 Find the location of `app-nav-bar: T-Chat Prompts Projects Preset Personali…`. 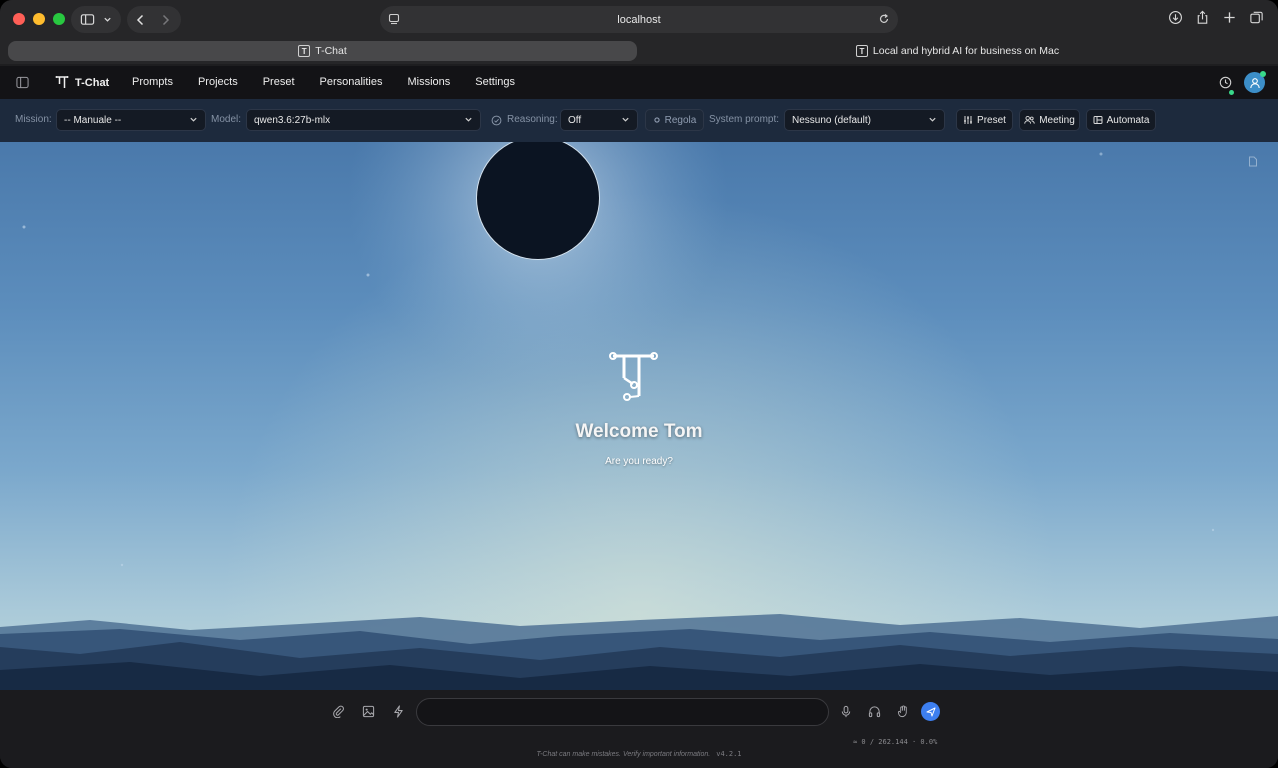

app-nav-bar: T-Chat Prompts Projects Preset Personali… is located at coordinates (639, 82).